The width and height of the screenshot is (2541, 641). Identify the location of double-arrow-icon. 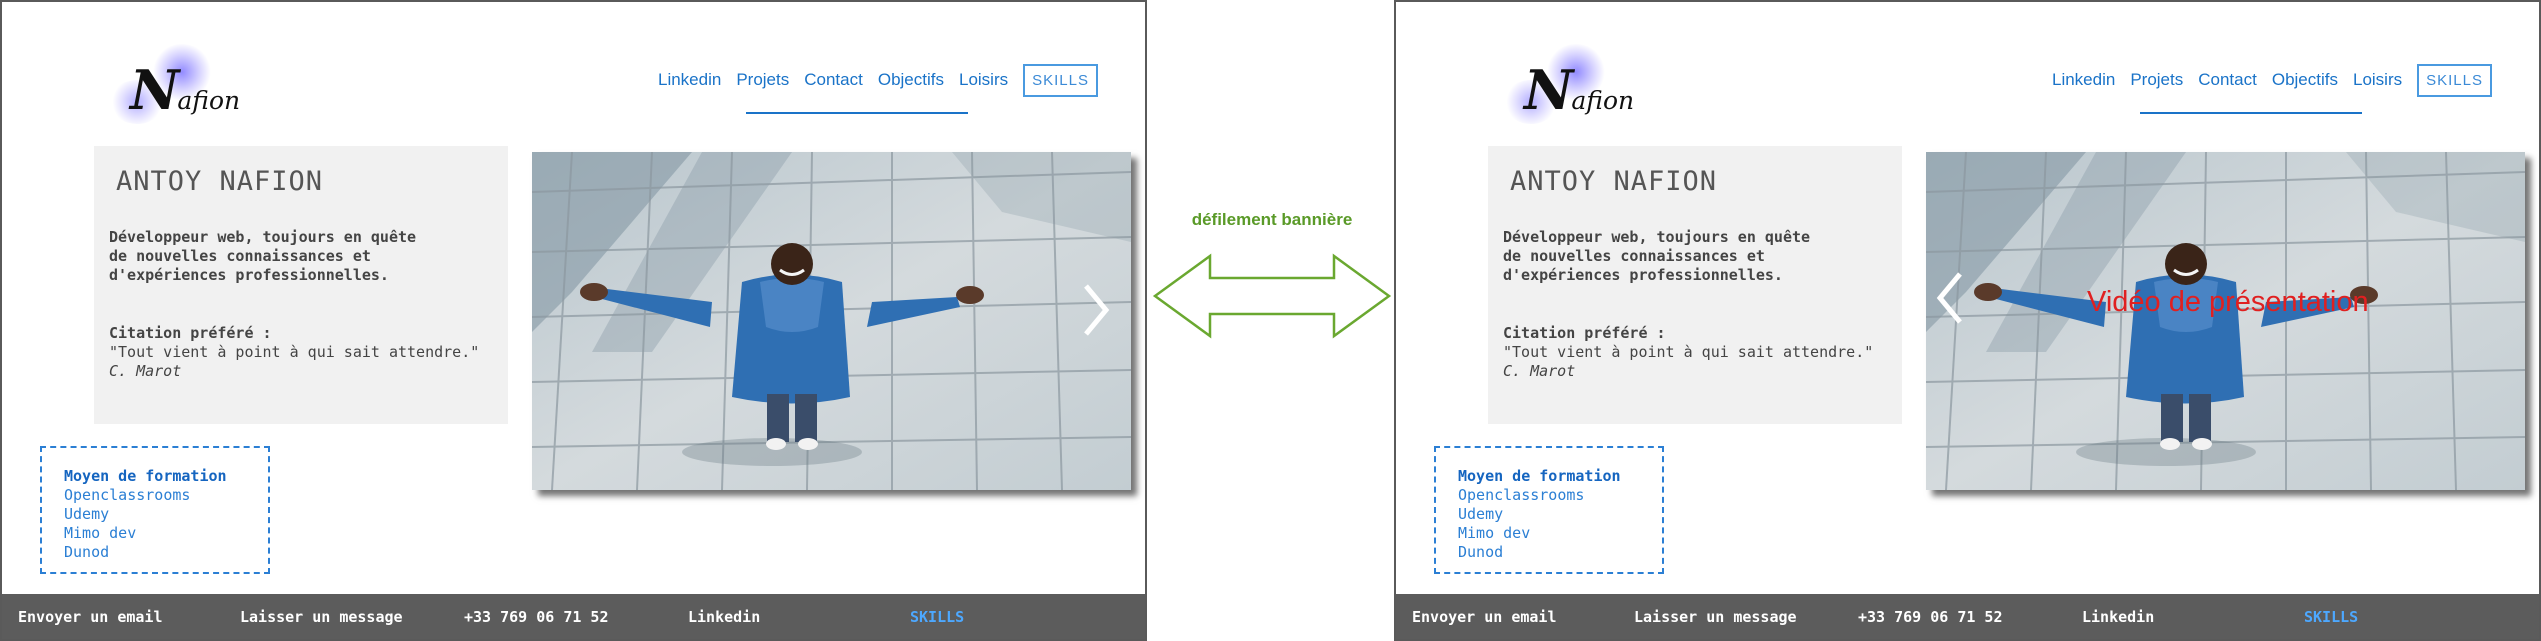
(1272, 296).